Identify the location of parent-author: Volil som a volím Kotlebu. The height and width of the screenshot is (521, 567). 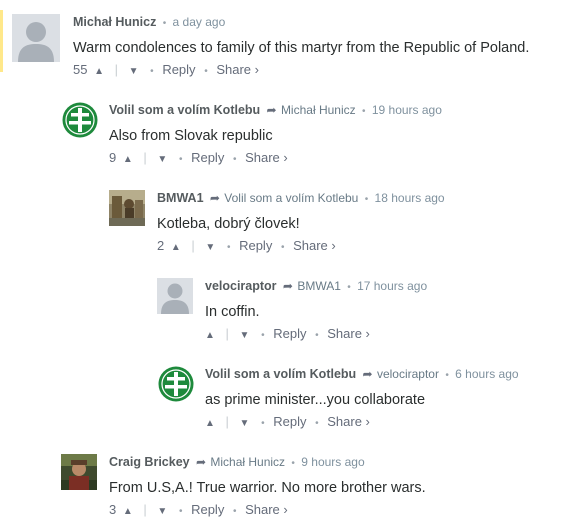
(291, 198).